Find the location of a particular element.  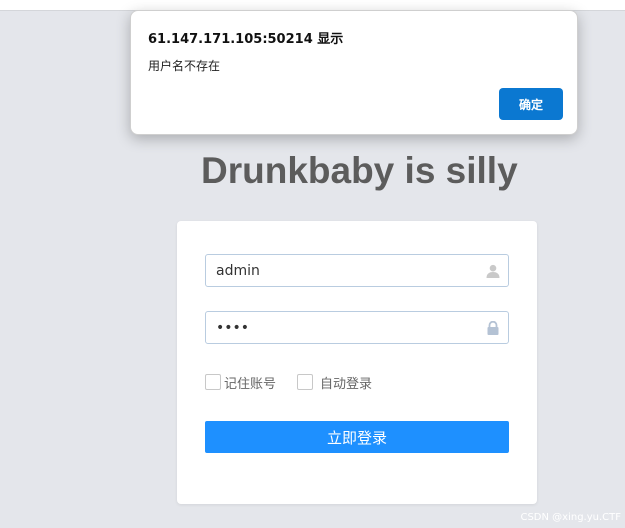

login-button: 立即登录 is located at coordinates (357, 437).